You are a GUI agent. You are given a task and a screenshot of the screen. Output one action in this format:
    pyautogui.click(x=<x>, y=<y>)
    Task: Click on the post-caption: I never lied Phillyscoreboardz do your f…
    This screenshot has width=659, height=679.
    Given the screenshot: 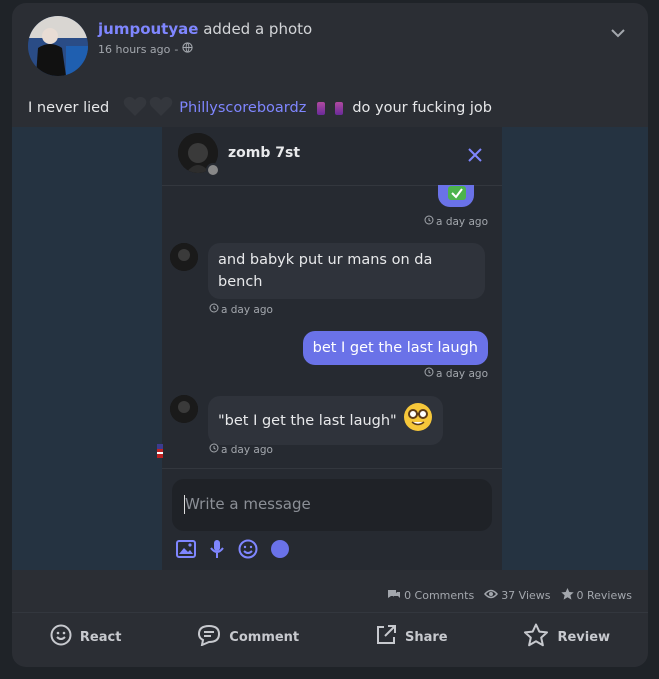 What is the action you would take?
    pyautogui.click(x=260, y=108)
    